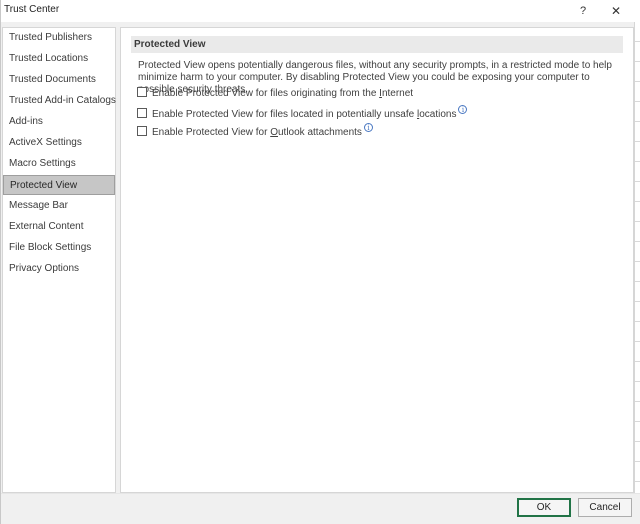  Describe the element at coordinates (32, 9) in the screenshot. I see `dialog-title: Trust Center` at that location.